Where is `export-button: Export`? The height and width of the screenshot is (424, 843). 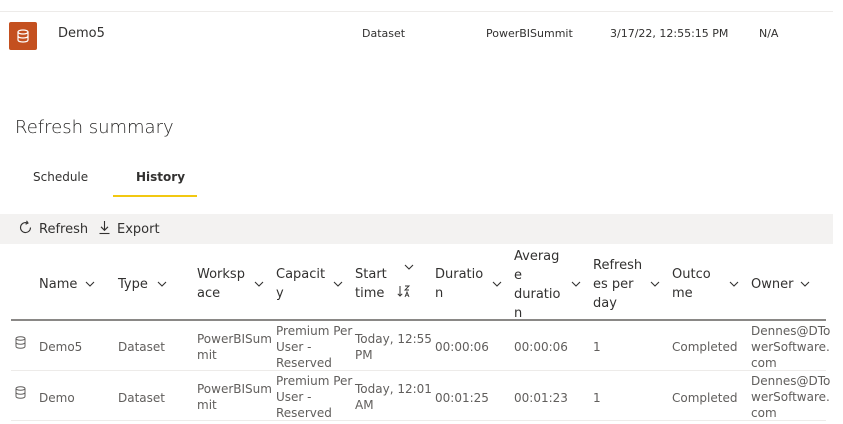 export-button: Export is located at coordinates (129, 229).